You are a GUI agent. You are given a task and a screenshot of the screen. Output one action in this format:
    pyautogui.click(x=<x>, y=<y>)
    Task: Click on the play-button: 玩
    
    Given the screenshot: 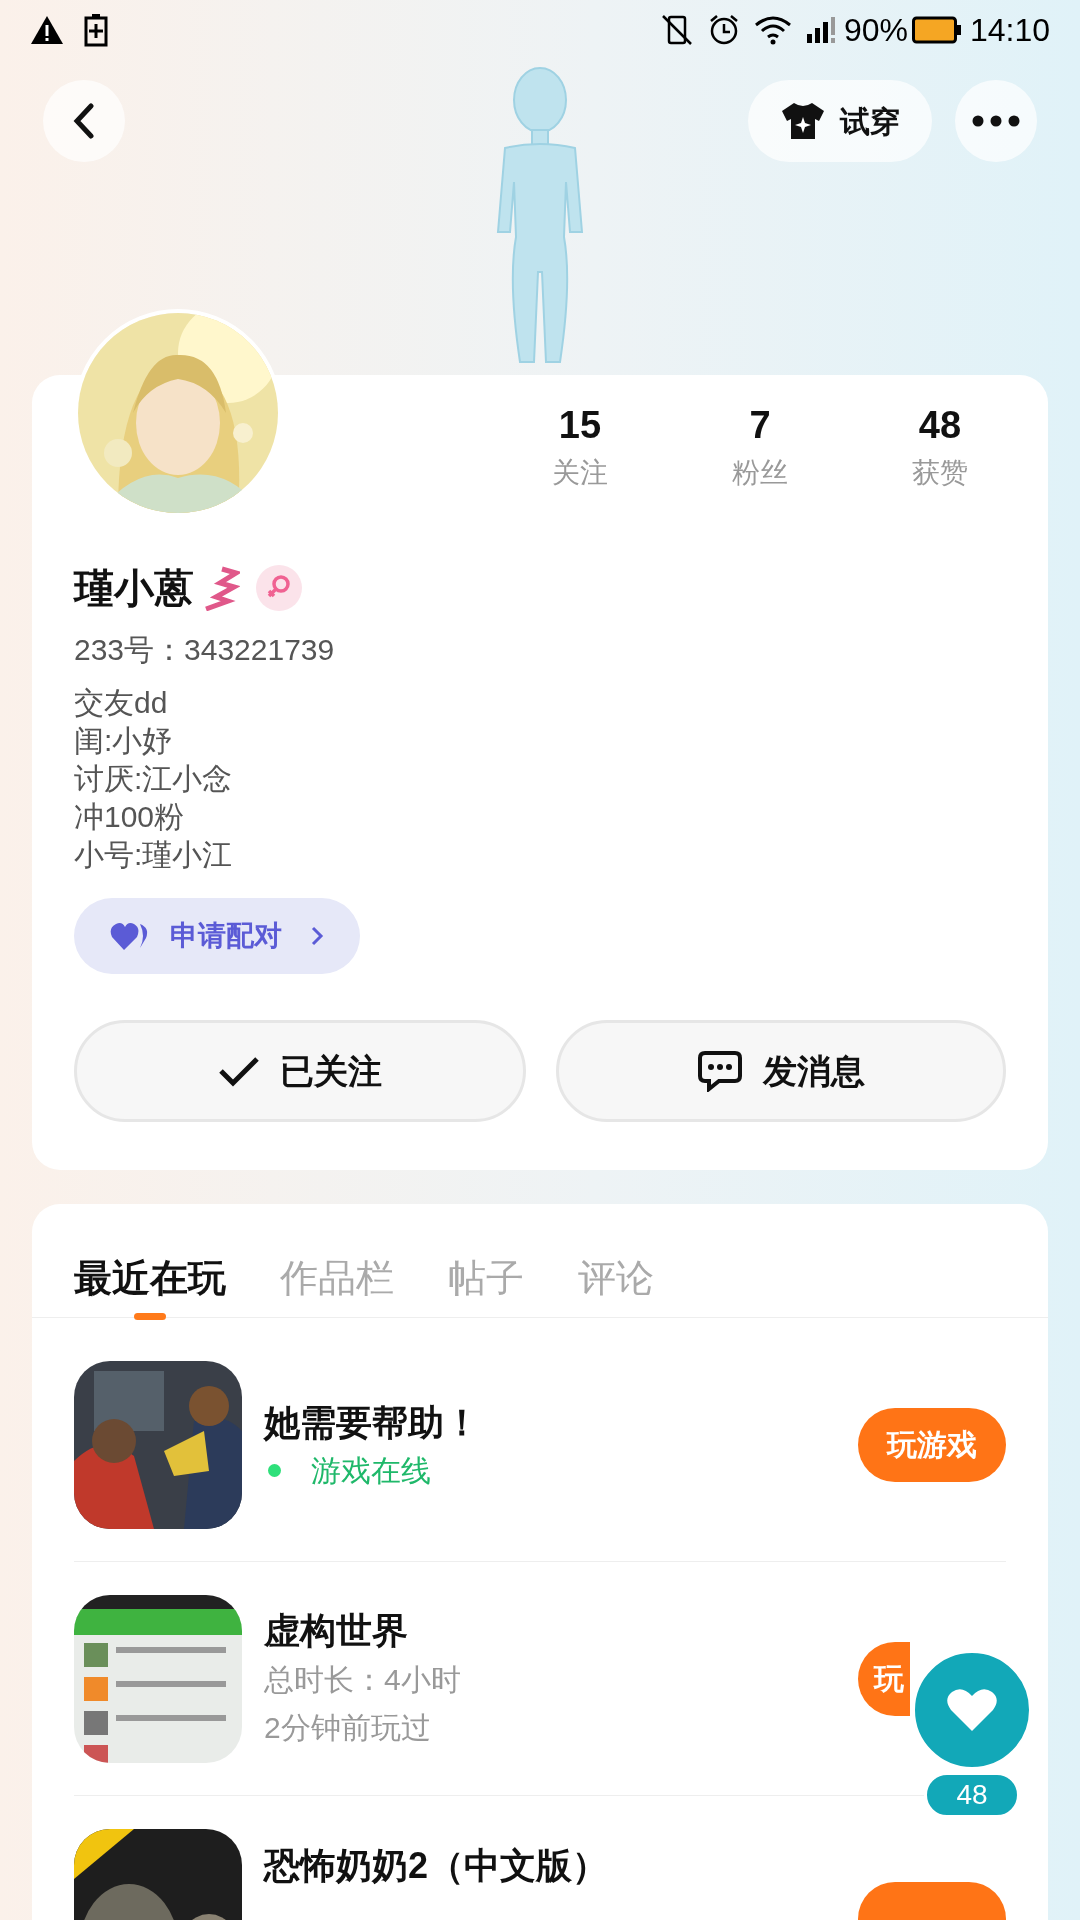 What is the action you would take?
    pyautogui.click(x=884, y=1678)
    